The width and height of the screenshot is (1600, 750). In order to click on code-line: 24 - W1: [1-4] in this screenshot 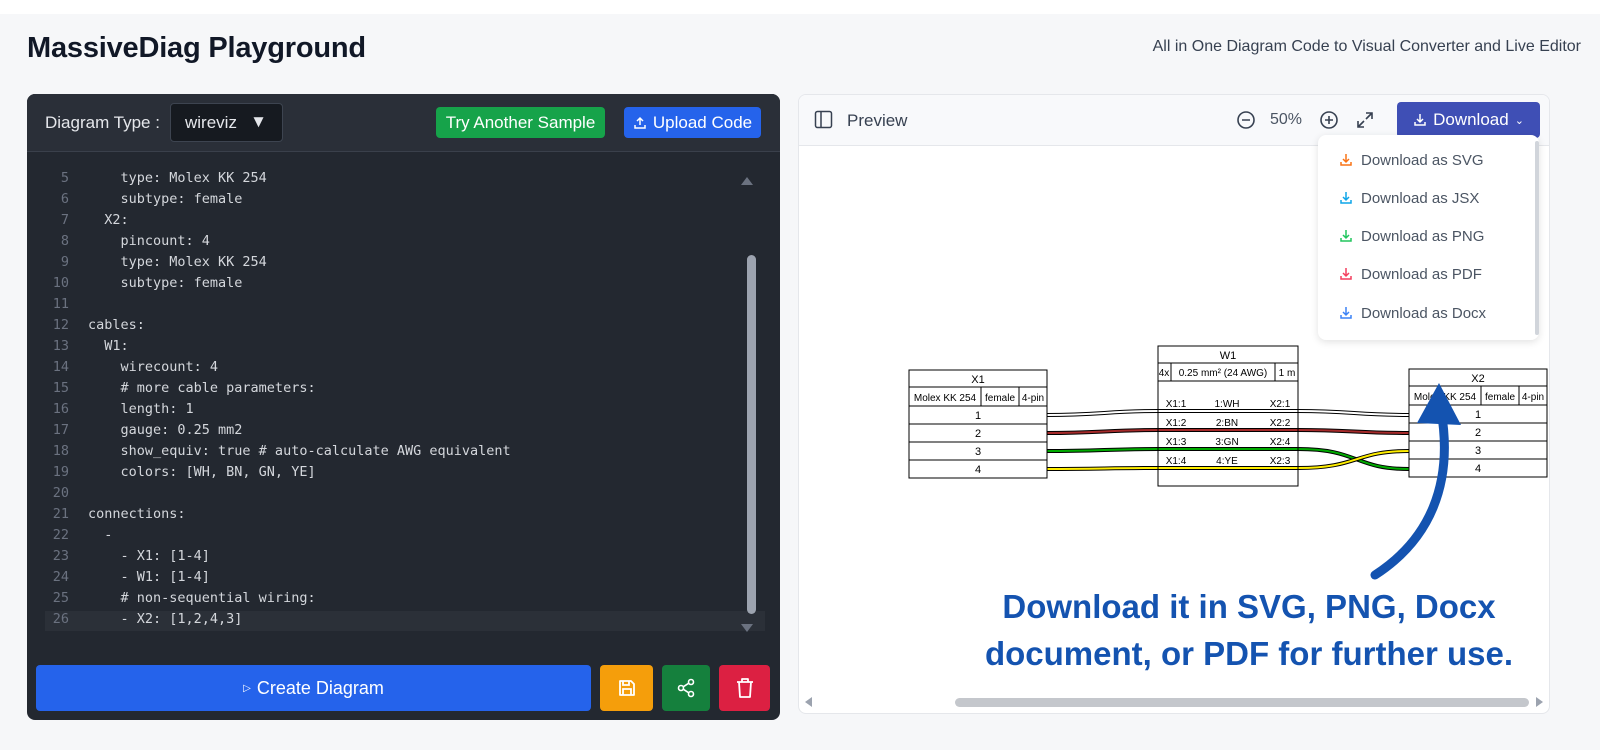, I will do `click(131, 577)`.